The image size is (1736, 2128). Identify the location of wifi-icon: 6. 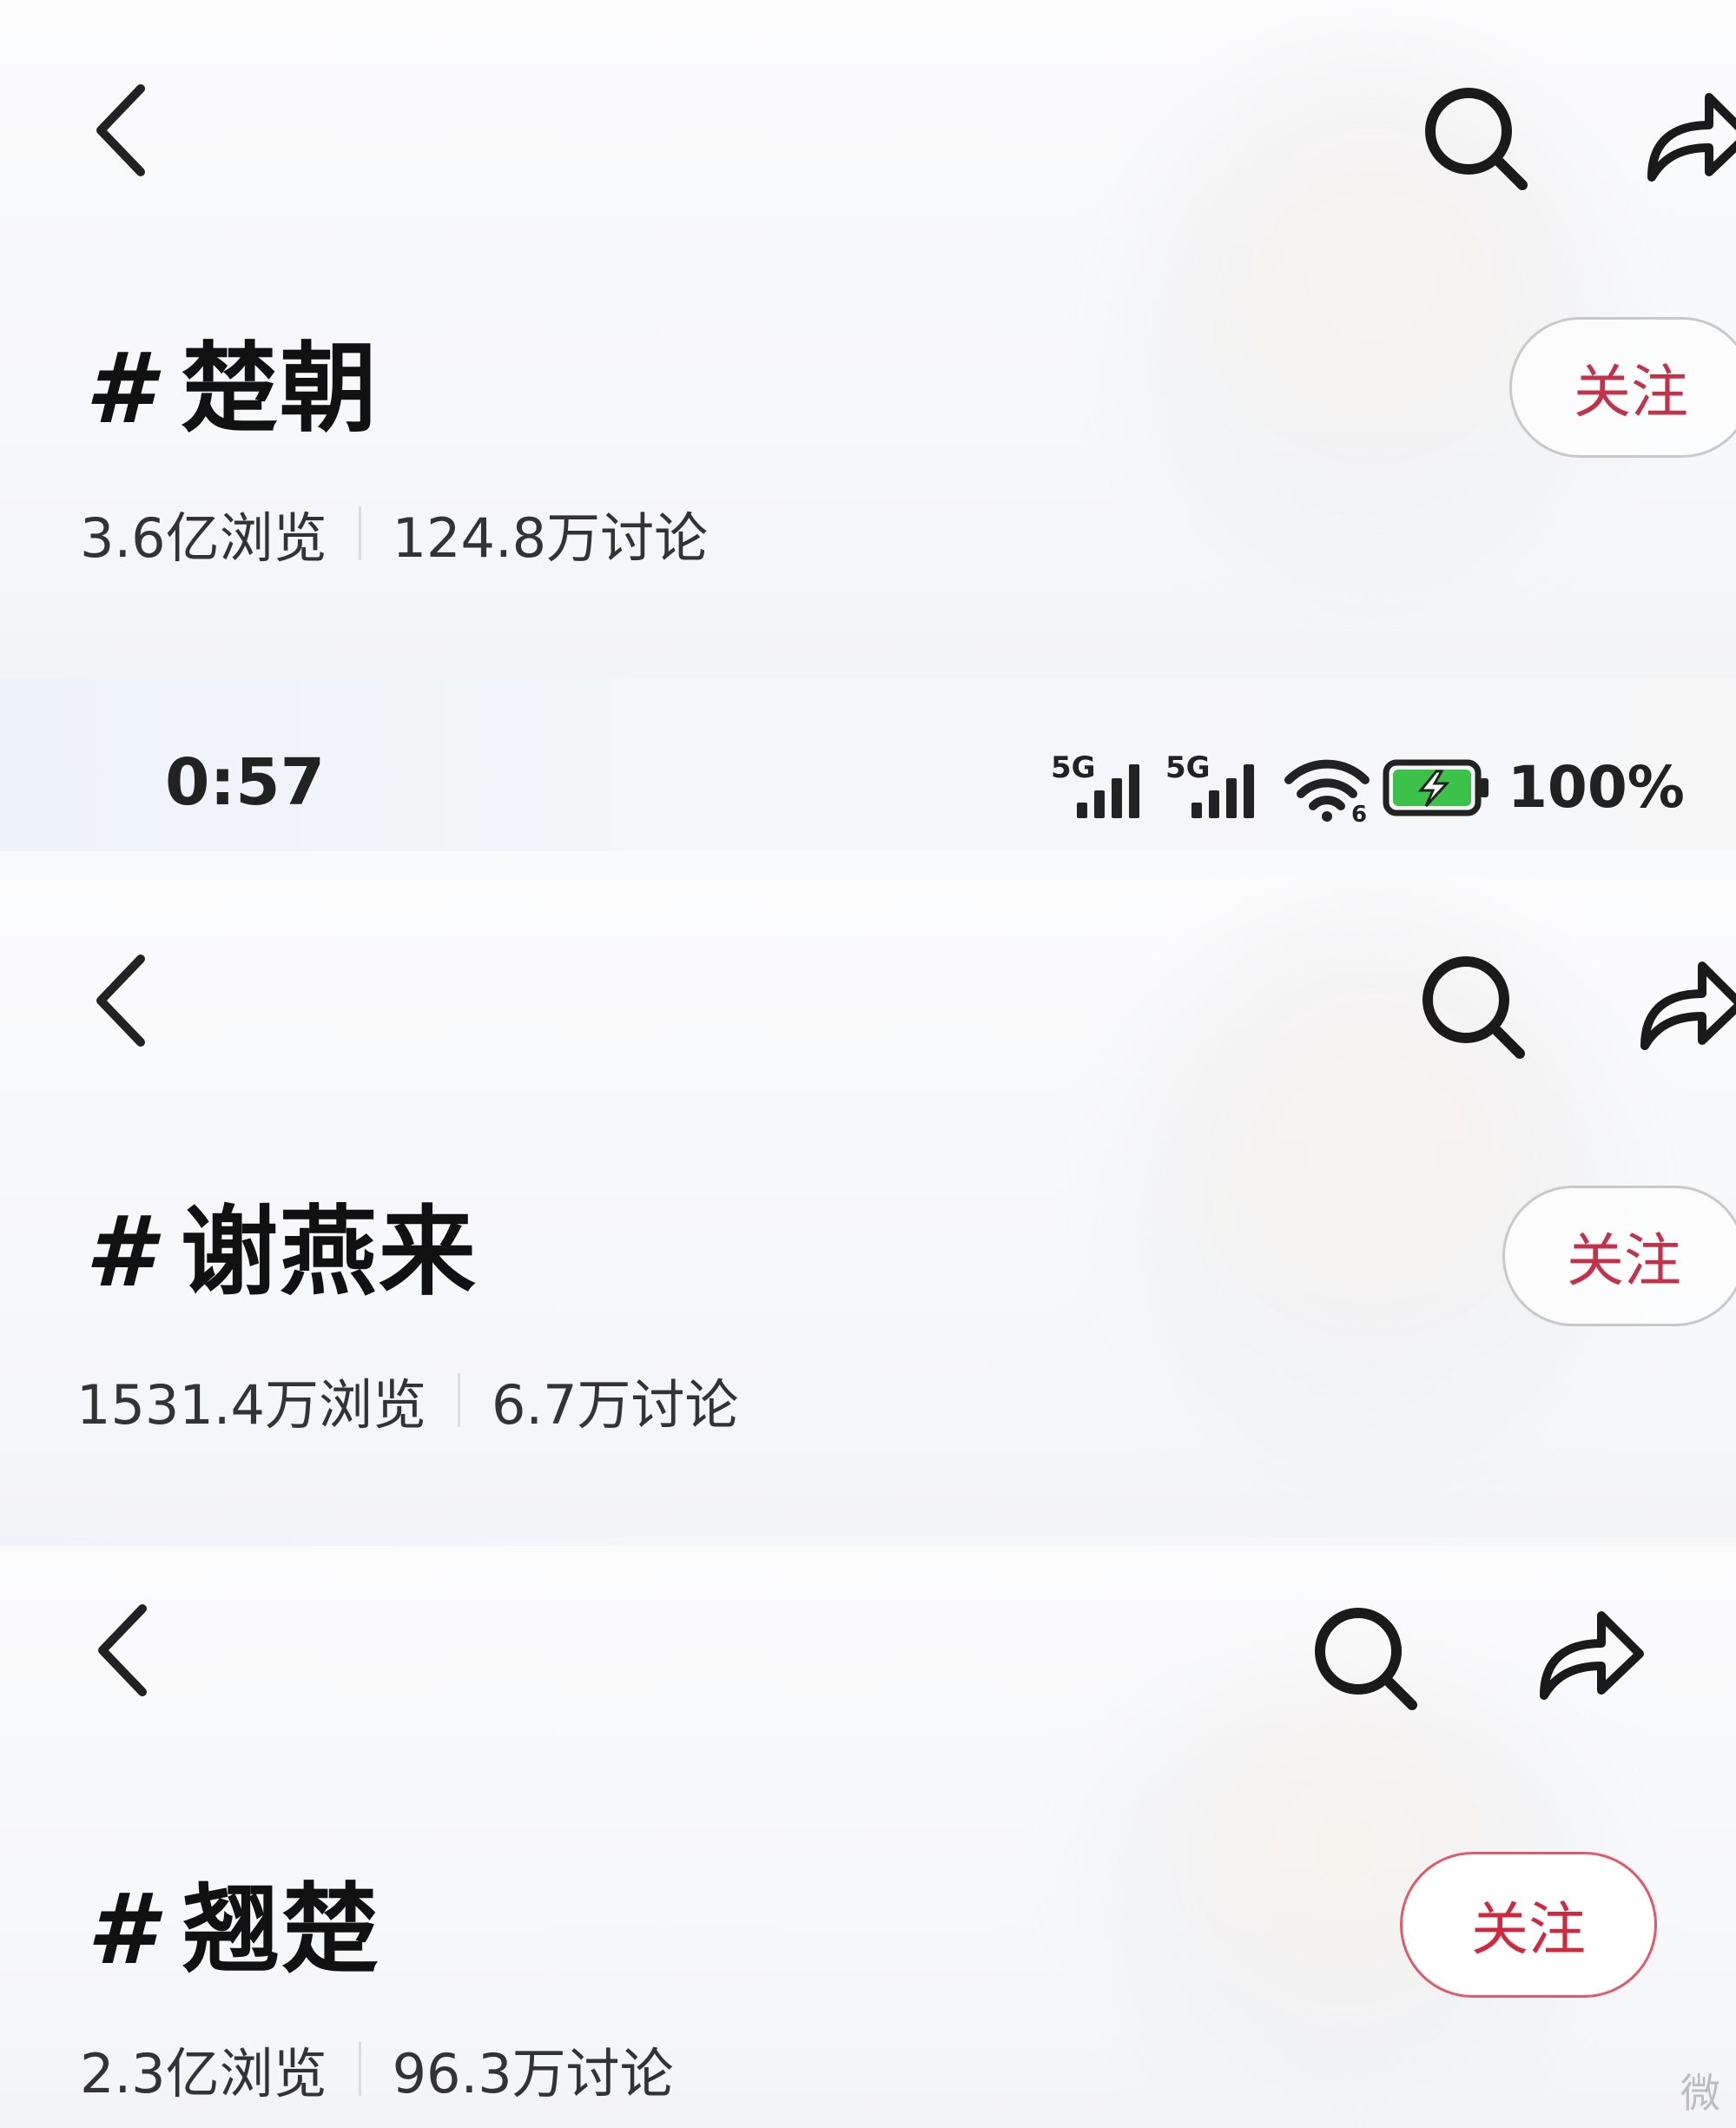
(1327, 791).